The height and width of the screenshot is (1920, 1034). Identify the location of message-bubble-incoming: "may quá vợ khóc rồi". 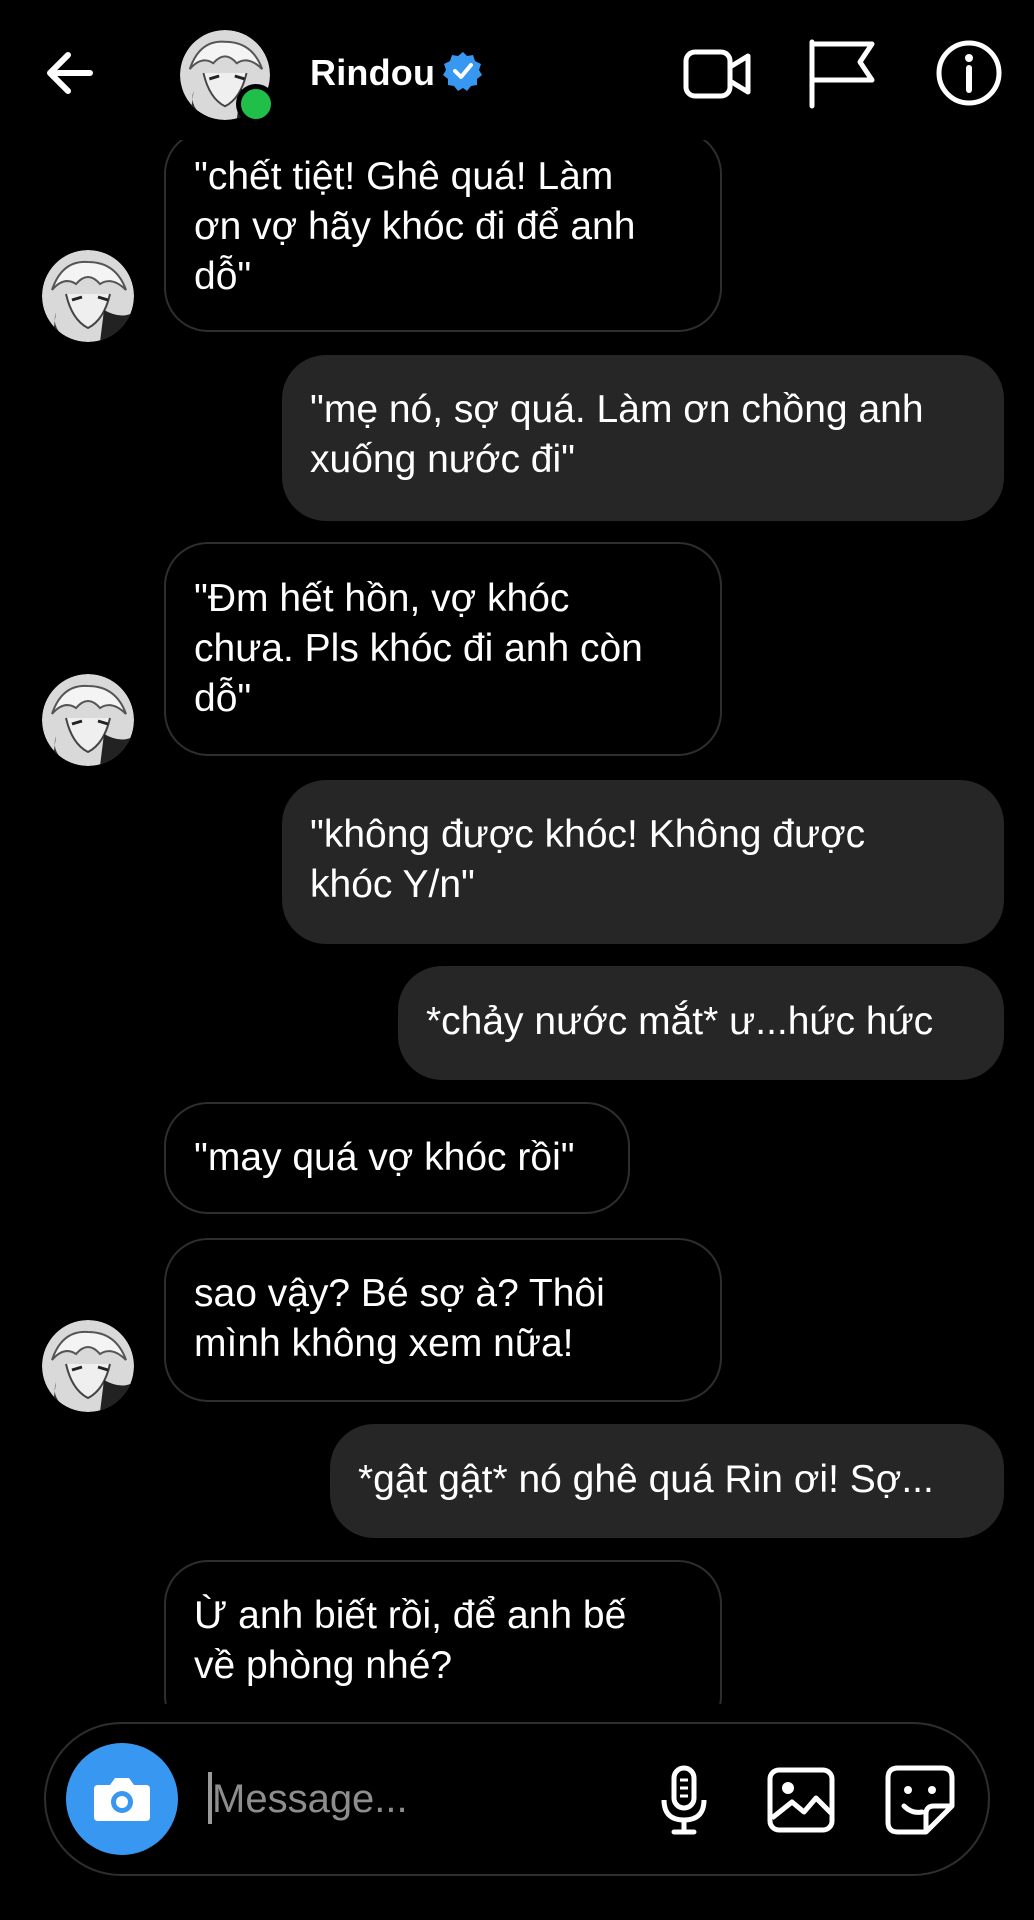
(397, 1158).